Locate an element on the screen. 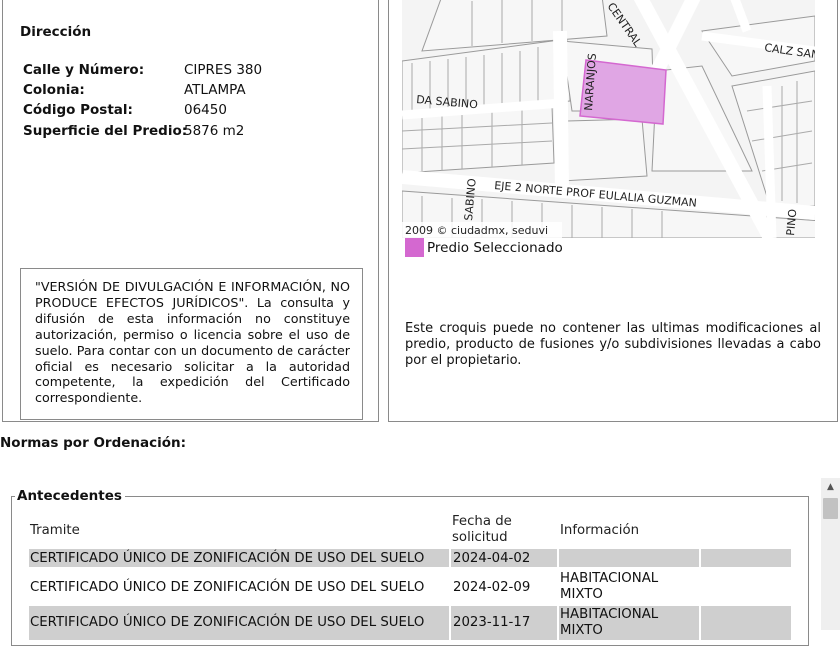 Image resolution: width=840 pixels, height=646 pixels. antecedentes-legend: Antecedentes is located at coordinates (70, 496).